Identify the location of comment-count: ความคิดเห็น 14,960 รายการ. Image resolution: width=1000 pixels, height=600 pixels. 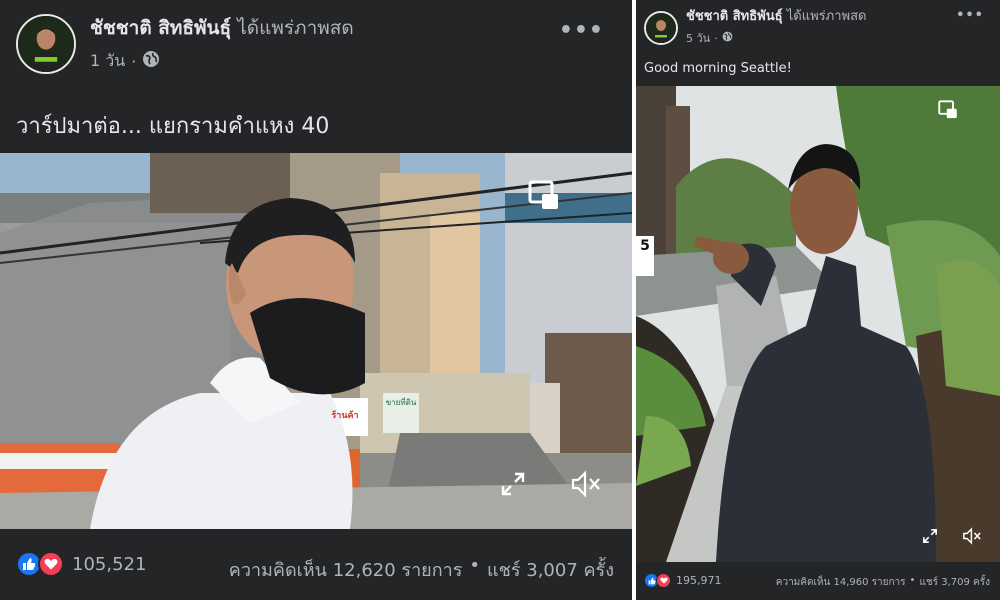
(841, 582).